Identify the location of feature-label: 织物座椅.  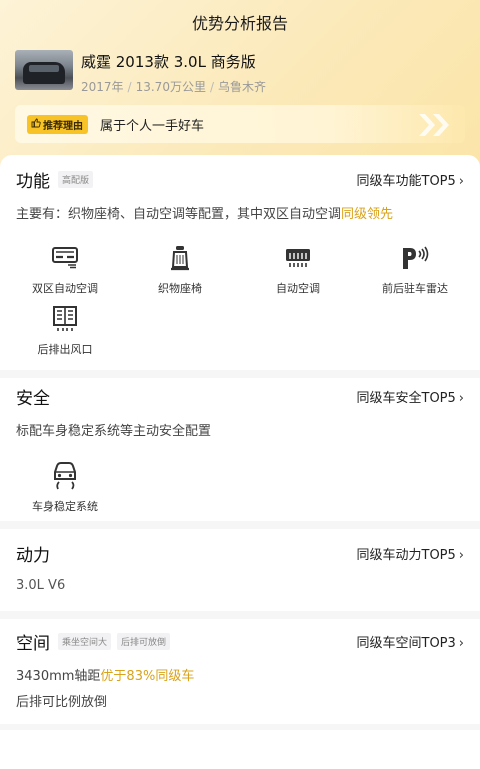
(180, 288).